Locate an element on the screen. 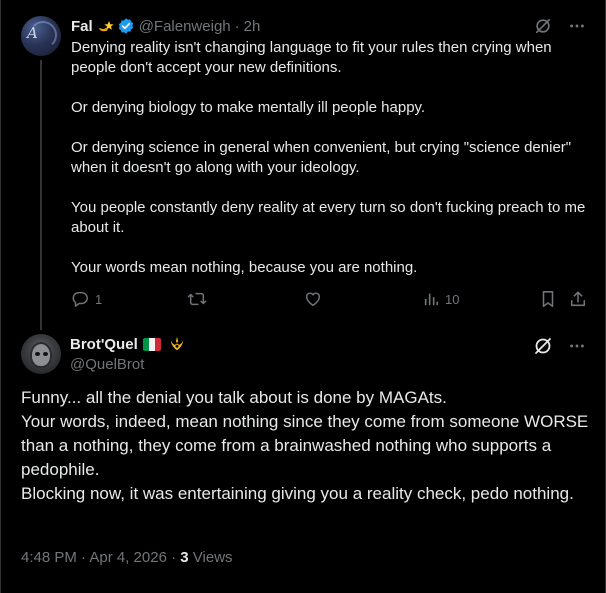 This screenshot has height=593, width=606. share-icon is located at coordinates (578, 299).